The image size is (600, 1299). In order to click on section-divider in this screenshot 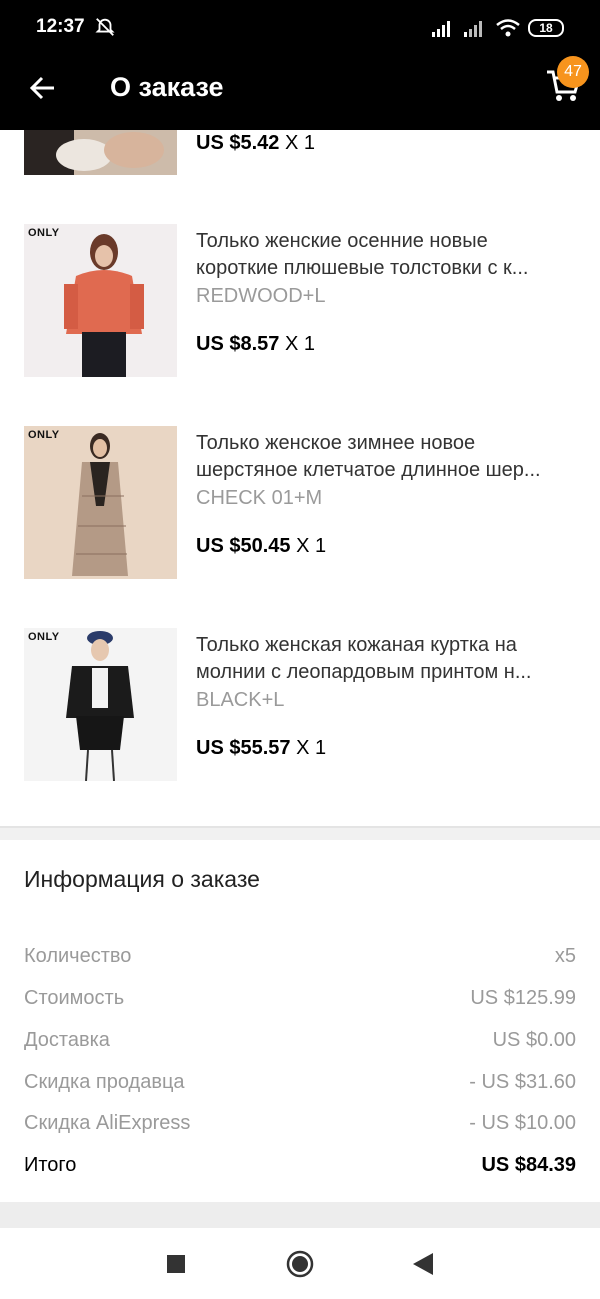, I will do `click(300, 833)`.